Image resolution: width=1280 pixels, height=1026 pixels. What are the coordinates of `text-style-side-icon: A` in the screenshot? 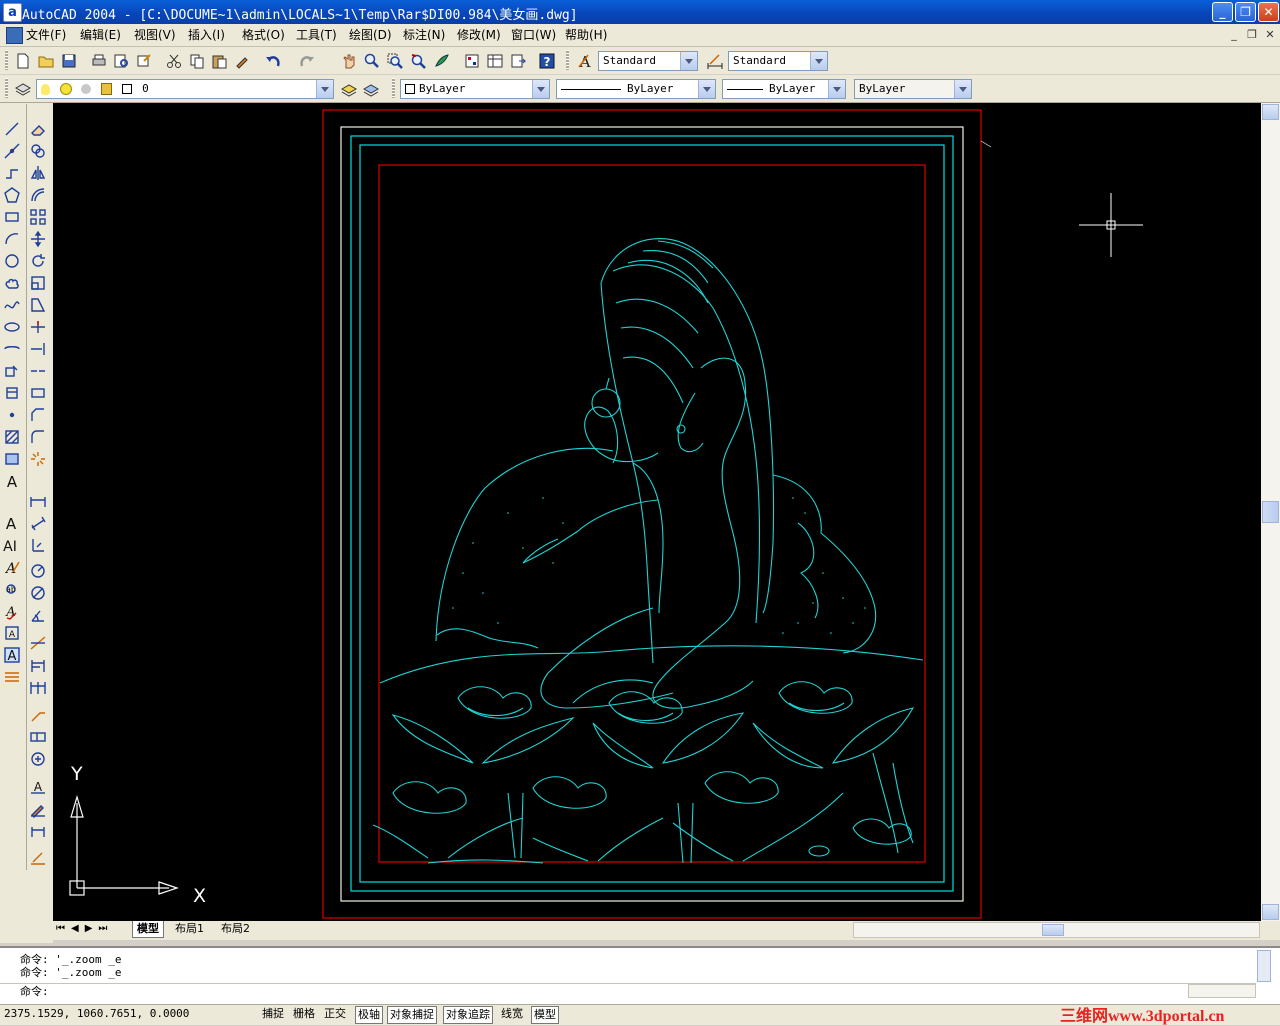 It's located at (12, 567).